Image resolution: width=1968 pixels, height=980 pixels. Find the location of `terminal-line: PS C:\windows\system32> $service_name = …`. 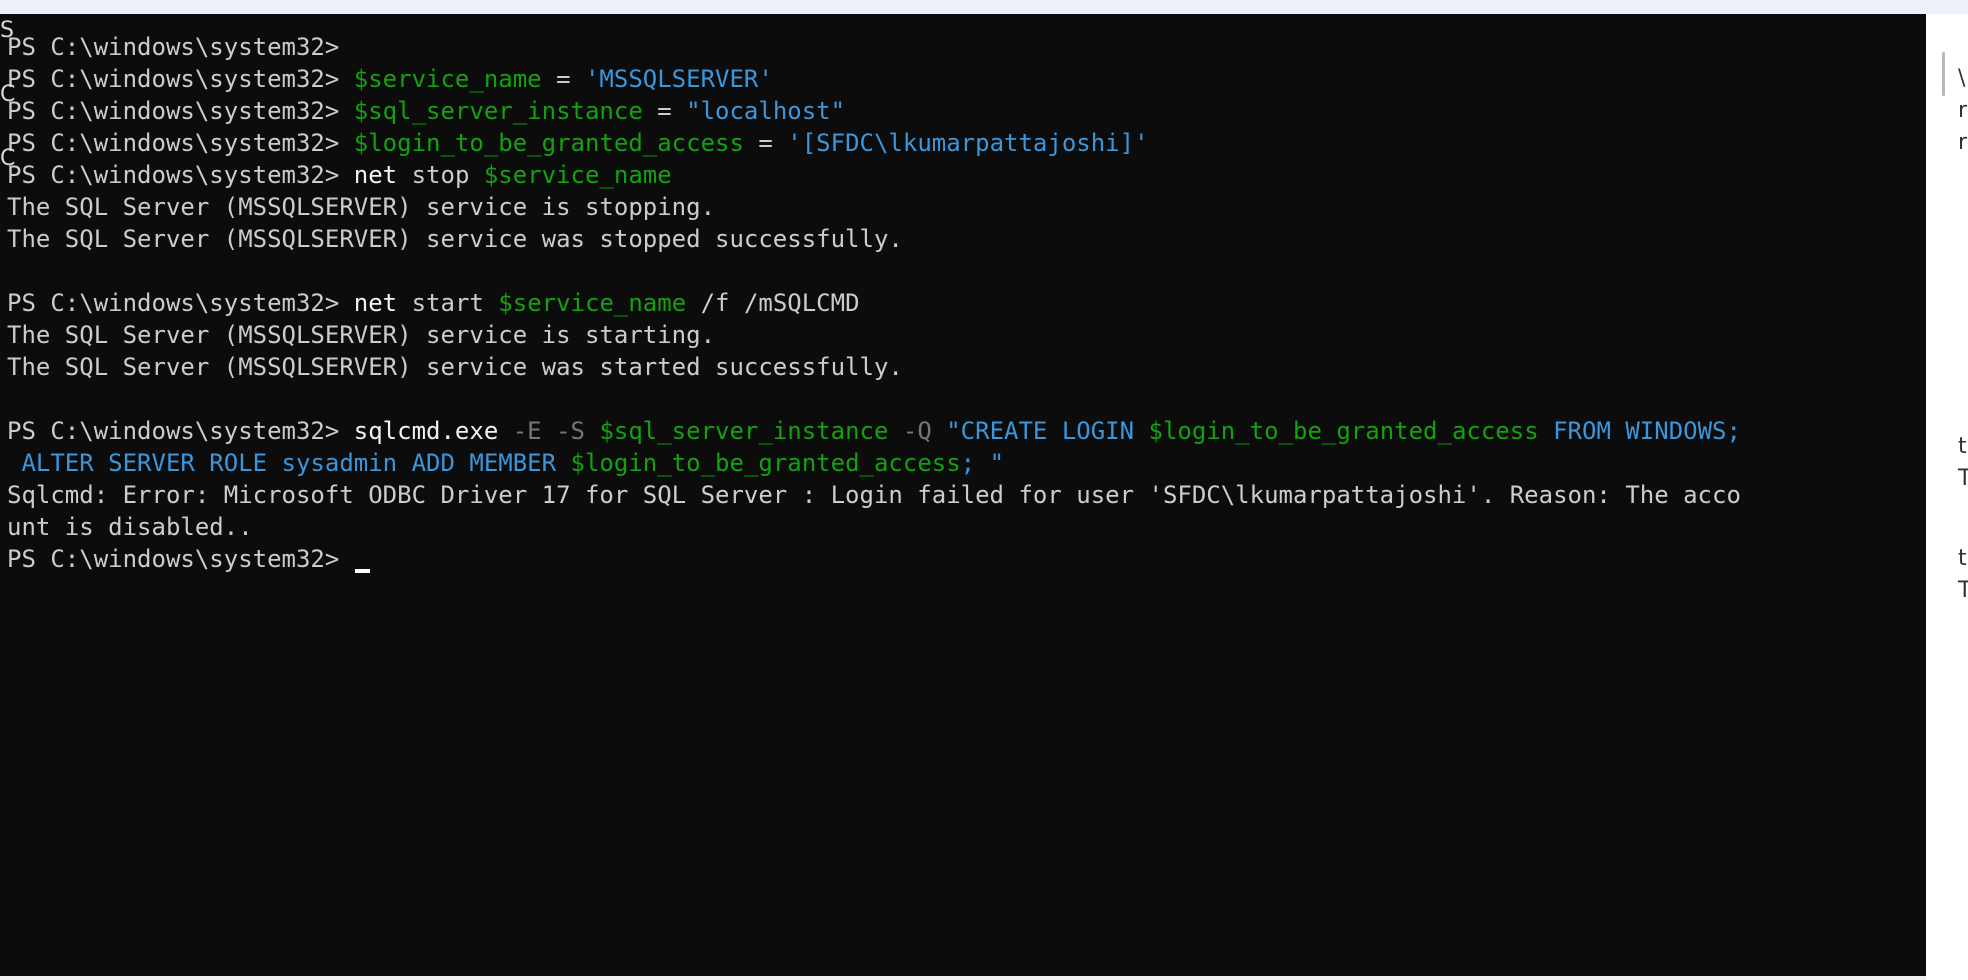

terminal-line: PS C:\windows\system32> $service_name = … is located at coordinates (874, 79).